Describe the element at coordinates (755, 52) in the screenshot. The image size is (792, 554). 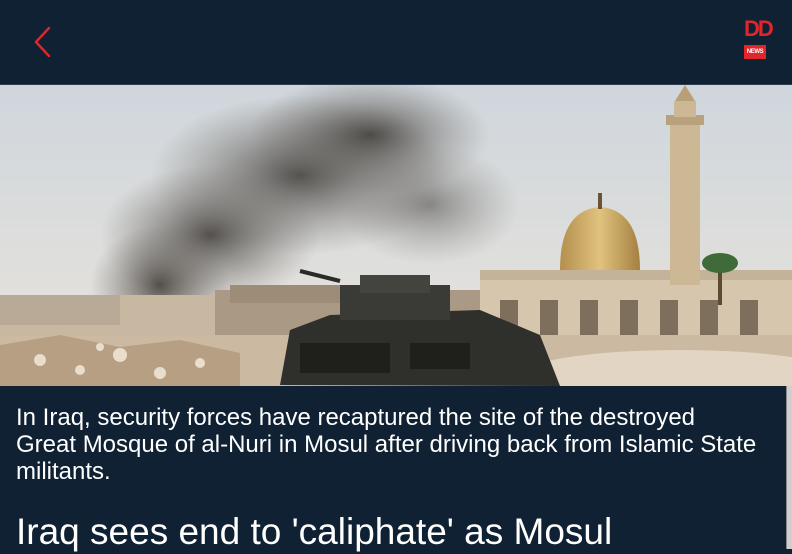
I see `logo-news-text: NEWS` at that location.